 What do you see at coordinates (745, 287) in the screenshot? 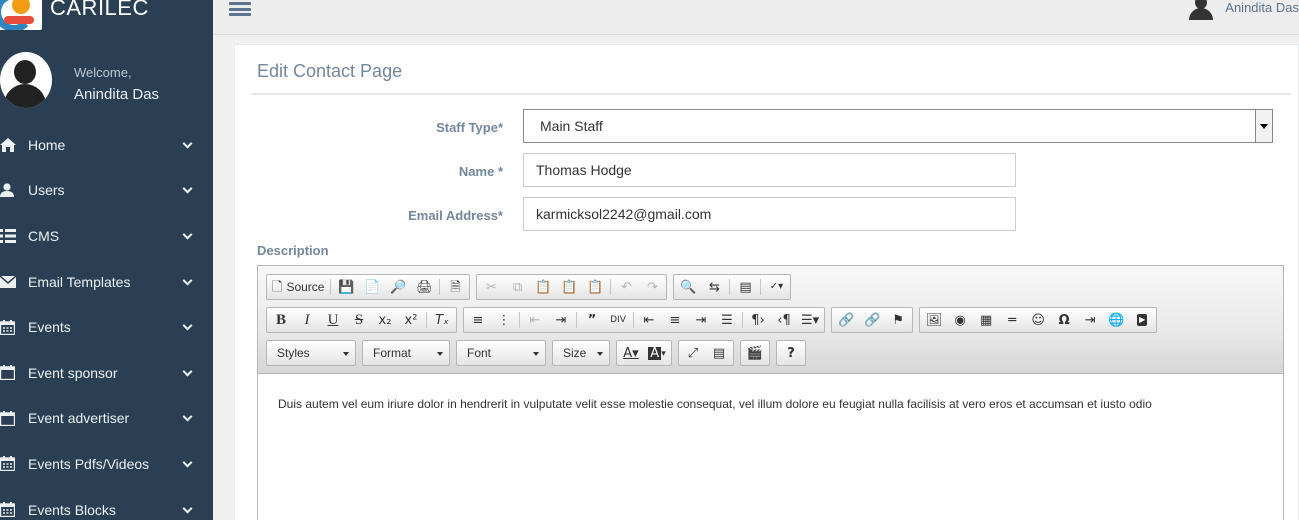
I see `select-all-button: ▤` at bounding box center [745, 287].